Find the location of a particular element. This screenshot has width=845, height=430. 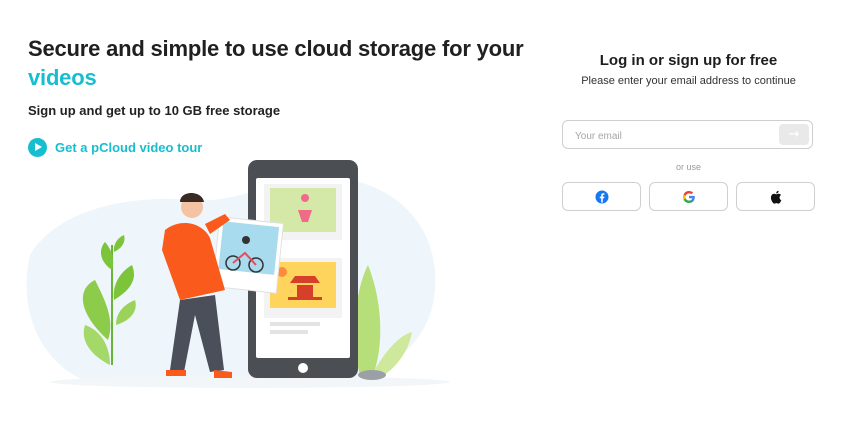

email-field-wrapper: → is located at coordinates (687, 134).